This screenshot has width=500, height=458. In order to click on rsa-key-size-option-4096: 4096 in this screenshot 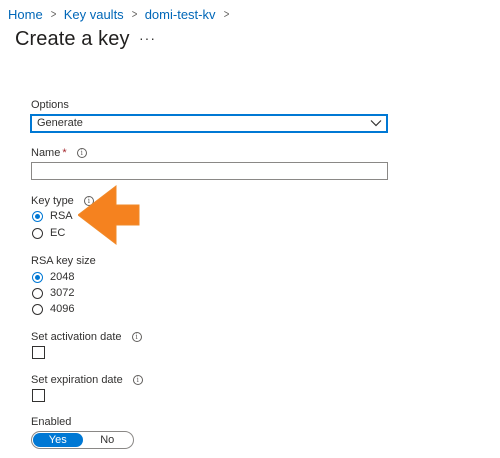, I will do `click(53, 309)`.